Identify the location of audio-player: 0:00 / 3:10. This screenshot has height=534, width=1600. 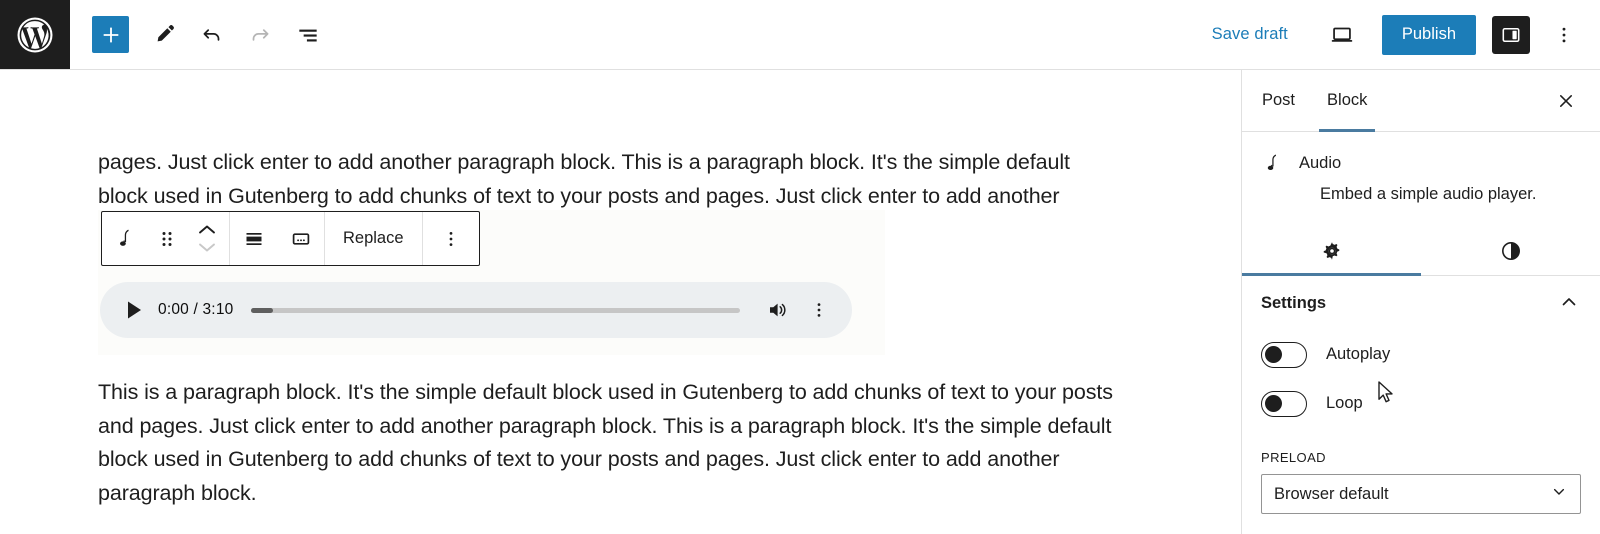
(476, 310).